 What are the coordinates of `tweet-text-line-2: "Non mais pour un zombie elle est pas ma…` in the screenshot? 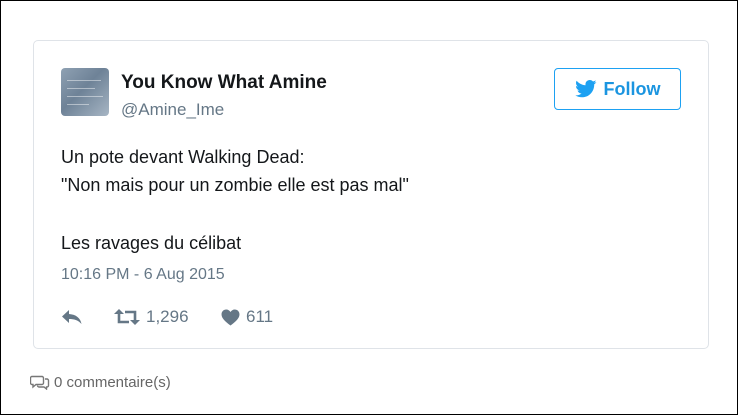 It's located at (235, 185).